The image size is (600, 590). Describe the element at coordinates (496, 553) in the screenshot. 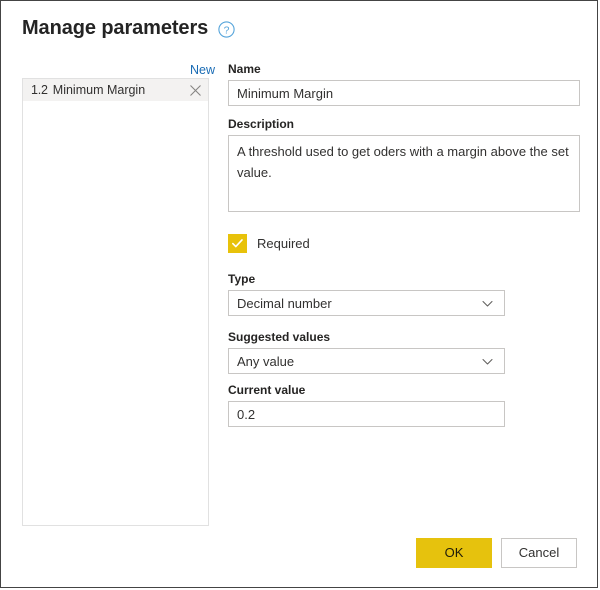

I see `dialog-footer: OK Cancel` at that location.